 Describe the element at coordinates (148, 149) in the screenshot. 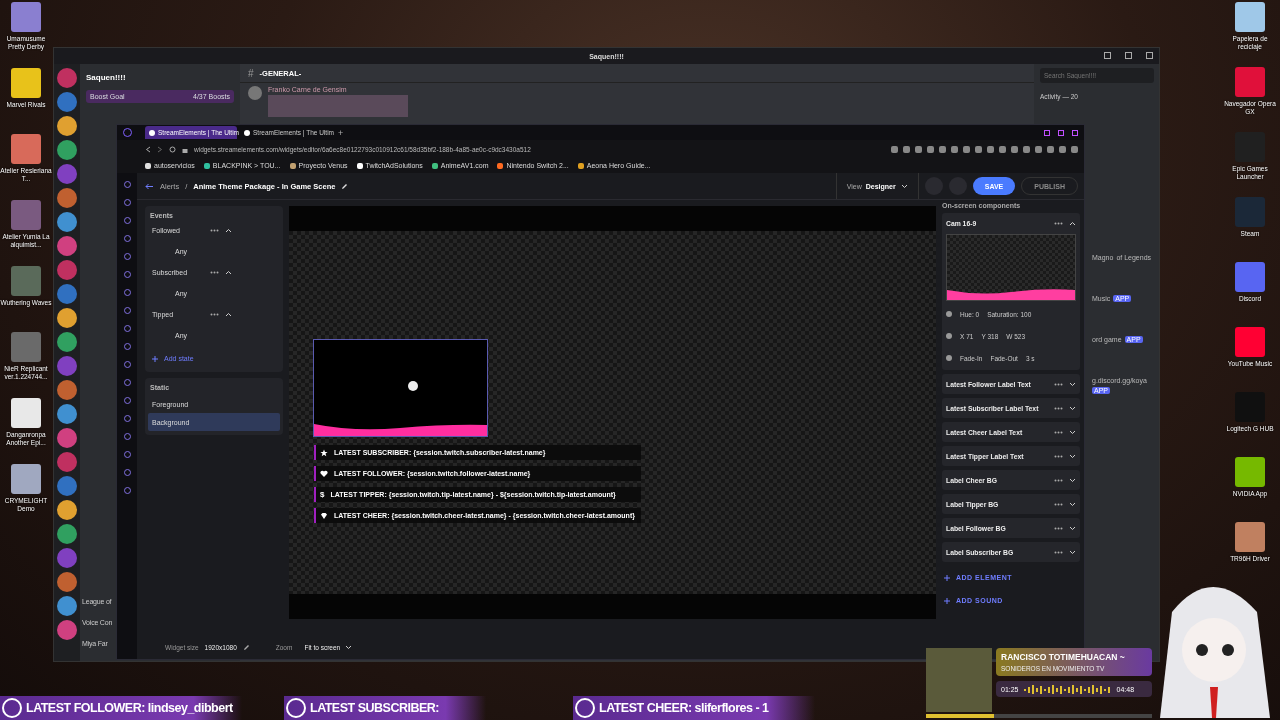

I see `back-icon` at that location.